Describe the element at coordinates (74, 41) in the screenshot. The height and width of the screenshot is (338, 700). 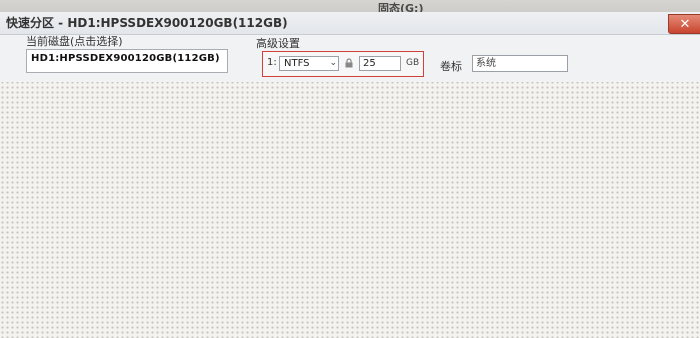
I see `current-disk-label: 当前磁盘(点击选择)` at that location.